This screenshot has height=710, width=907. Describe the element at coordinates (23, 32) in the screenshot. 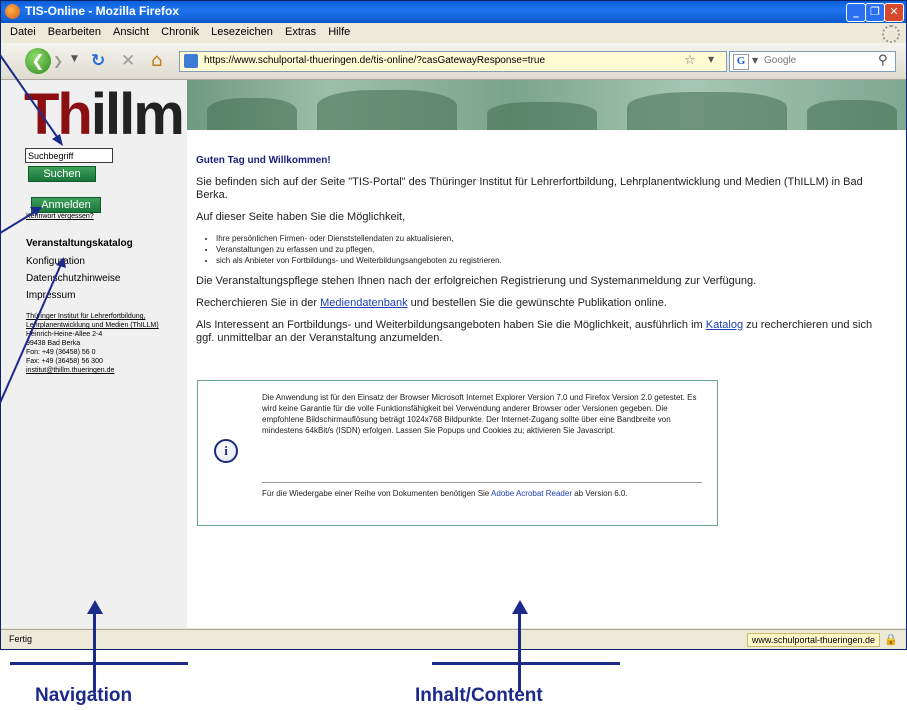

I see `menu-datei: Datei` at that location.